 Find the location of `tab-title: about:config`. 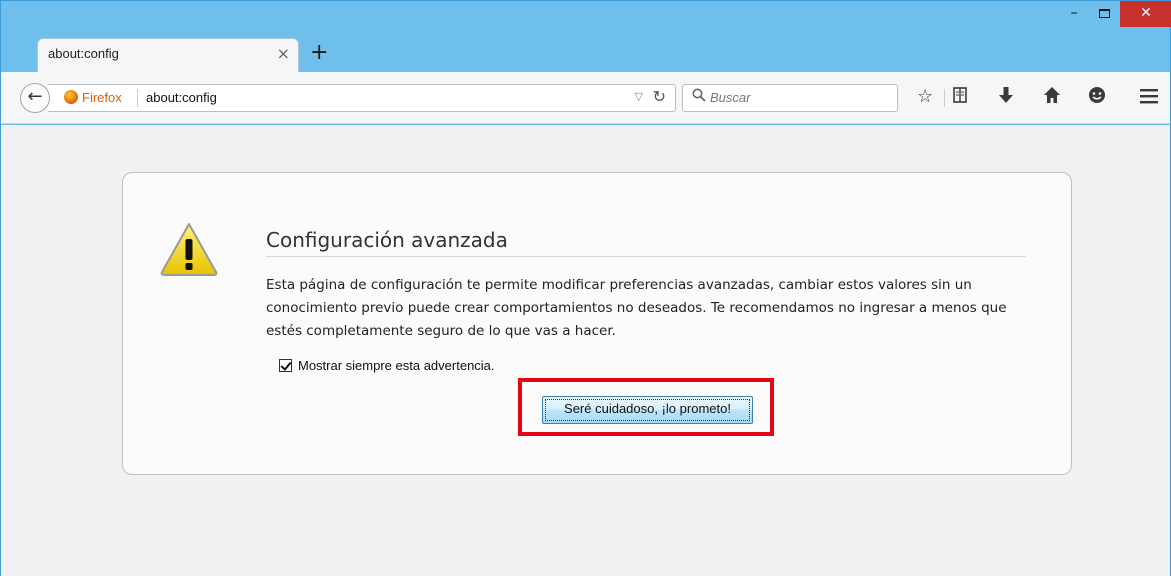

tab-title: about:config is located at coordinates (83, 53).